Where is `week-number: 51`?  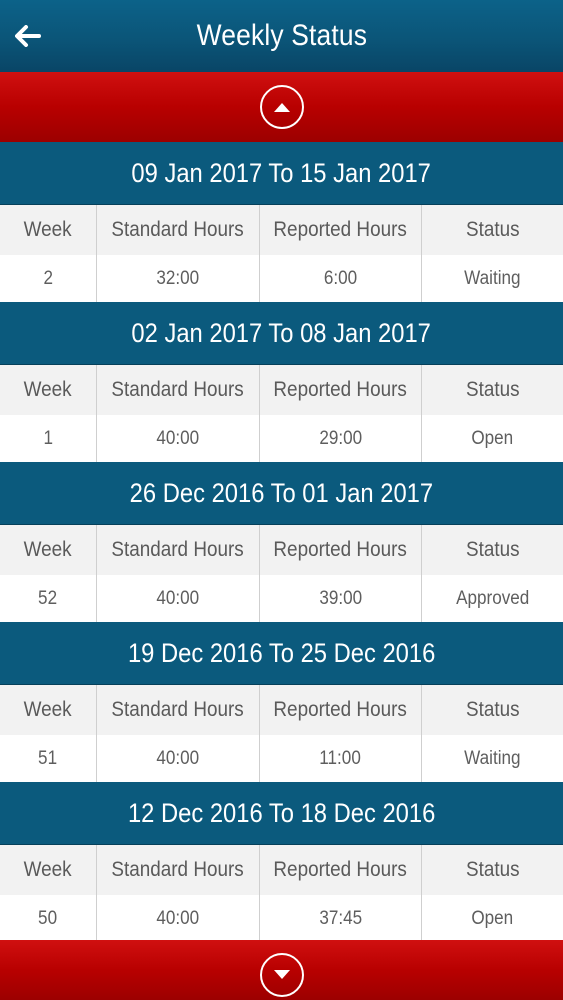 week-number: 51 is located at coordinates (48, 758).